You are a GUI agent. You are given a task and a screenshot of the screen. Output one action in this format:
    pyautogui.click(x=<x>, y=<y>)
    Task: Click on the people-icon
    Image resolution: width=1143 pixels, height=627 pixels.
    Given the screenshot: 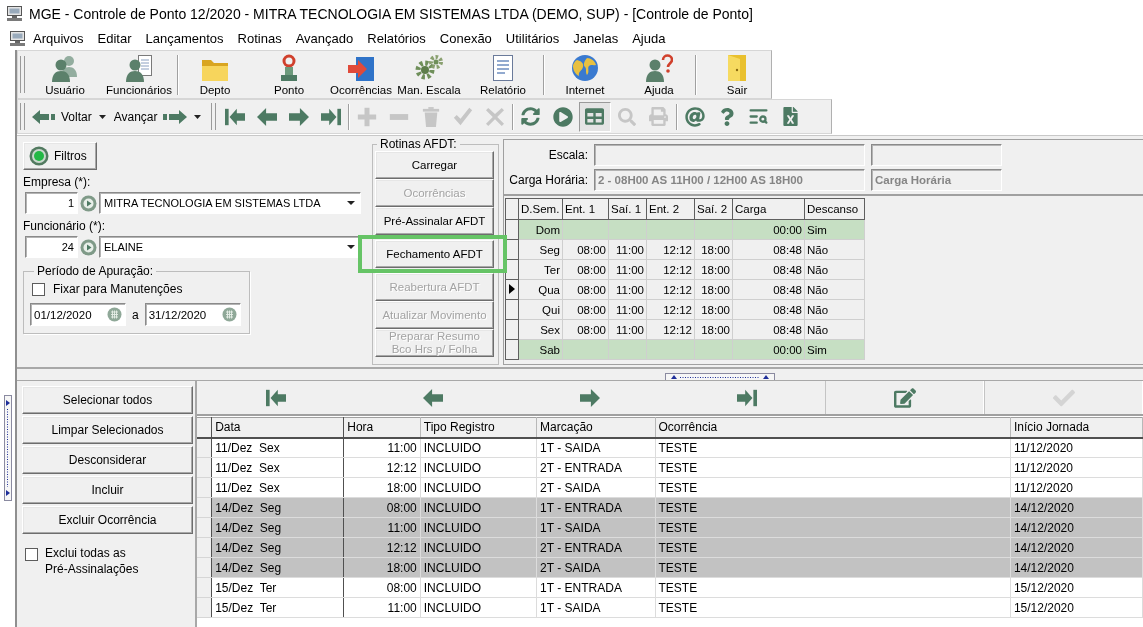 What is the action you would take?
    pyautogui.click(x=65, y=67)
    